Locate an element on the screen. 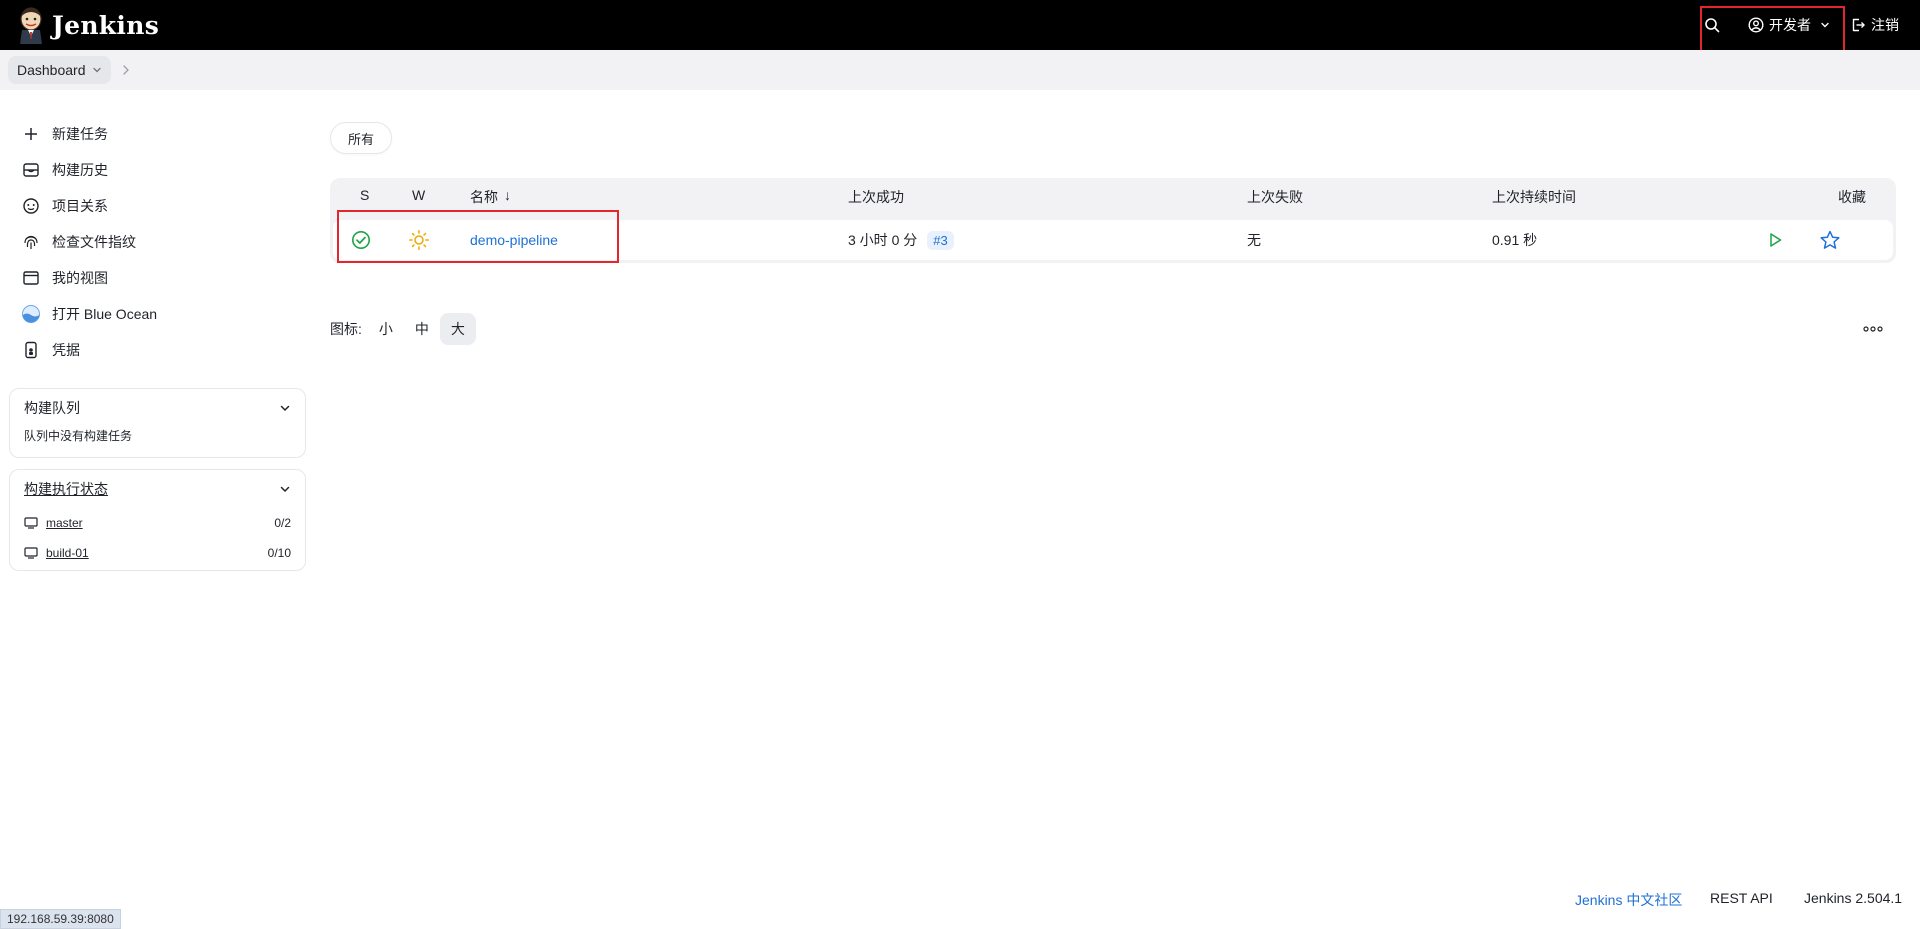 The height and width of the screenshot is (929, 1920). user-menu-button: 开发者 is located at coordinates (1789, 25).